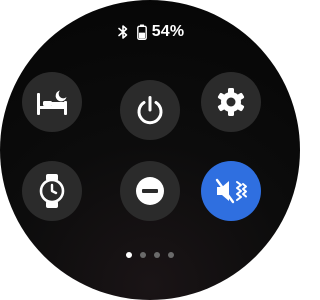 The width and height of the screenshot is (320, 300). I want to click on sound-mode-button, so click(231, 191).